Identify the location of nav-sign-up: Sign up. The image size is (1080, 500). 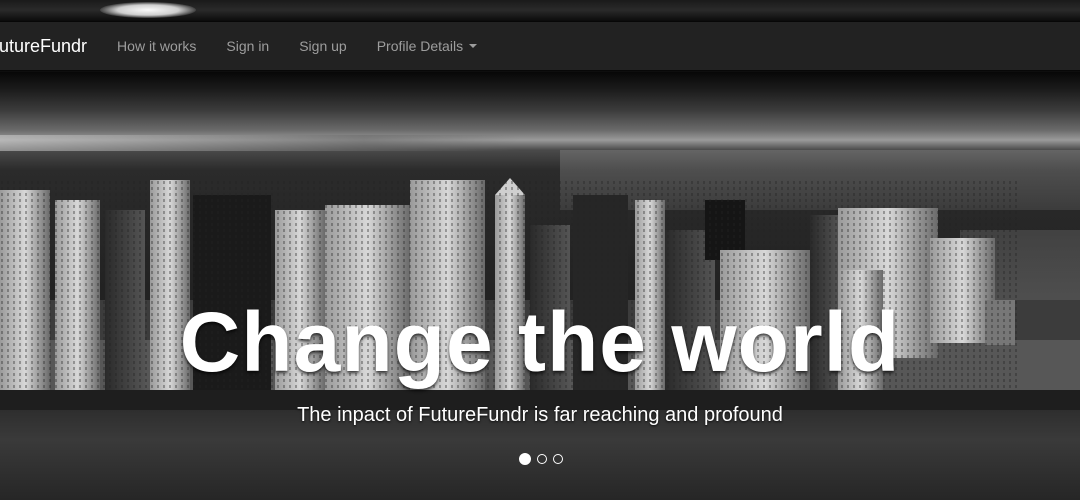
(322, 46).